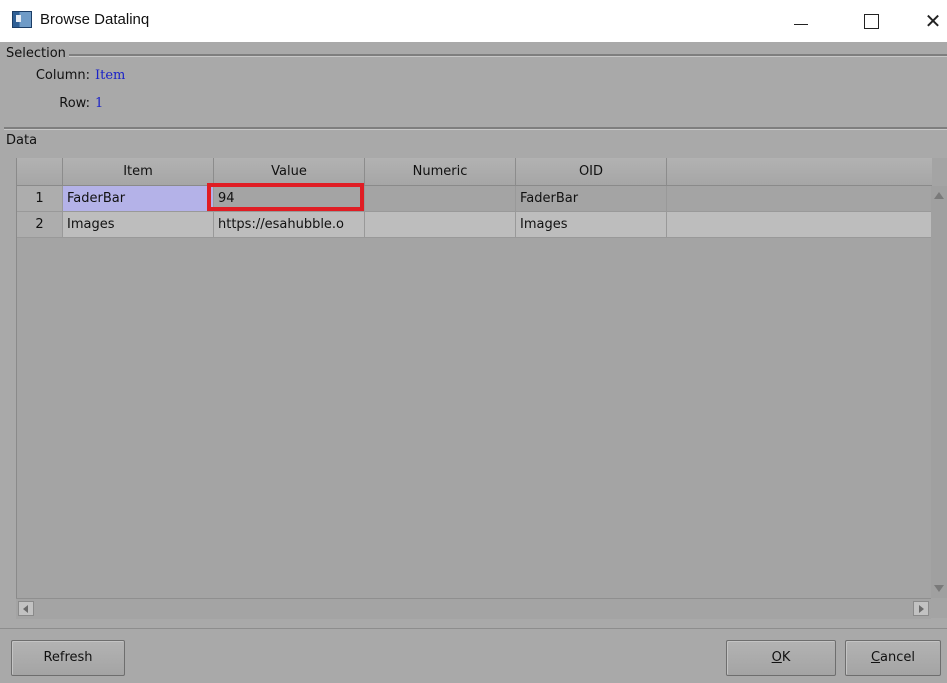 This screenshot has width=947, height=683. Describe the element at coordinates (475, 55) in the screenshot. I see `selection-group-border` at that location.